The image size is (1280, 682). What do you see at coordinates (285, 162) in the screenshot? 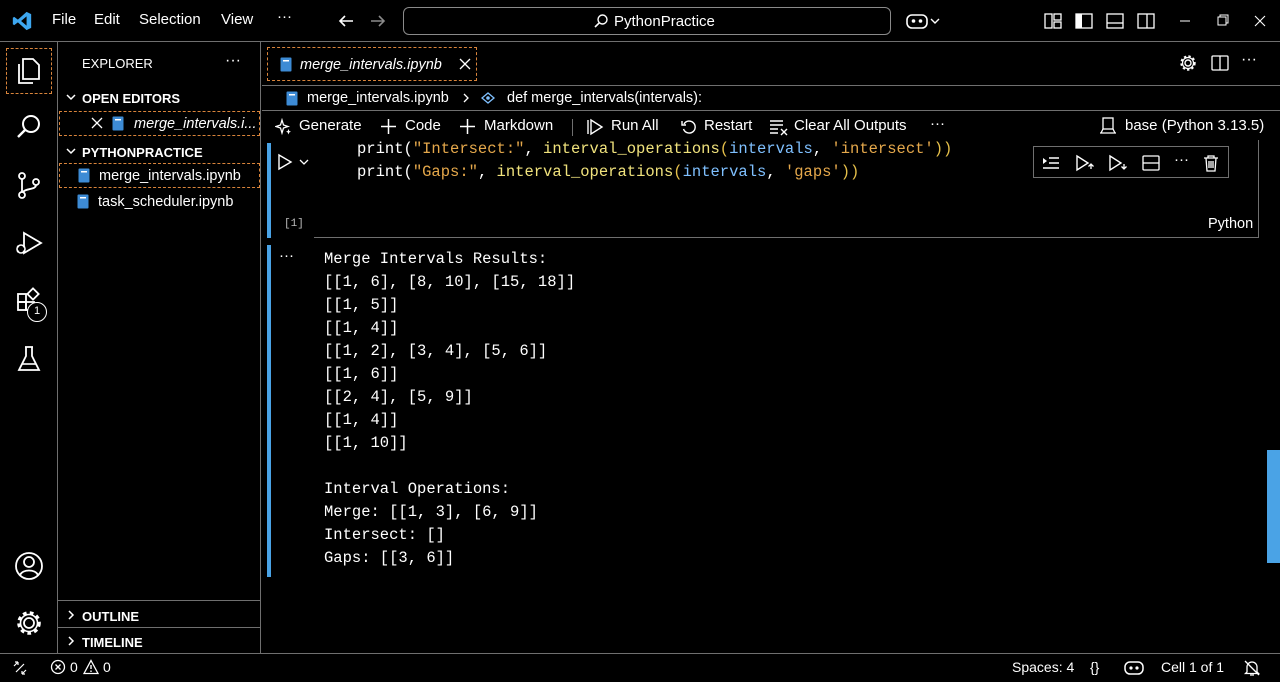
I see `run-cell-icon` at bounding box center [285, 162].